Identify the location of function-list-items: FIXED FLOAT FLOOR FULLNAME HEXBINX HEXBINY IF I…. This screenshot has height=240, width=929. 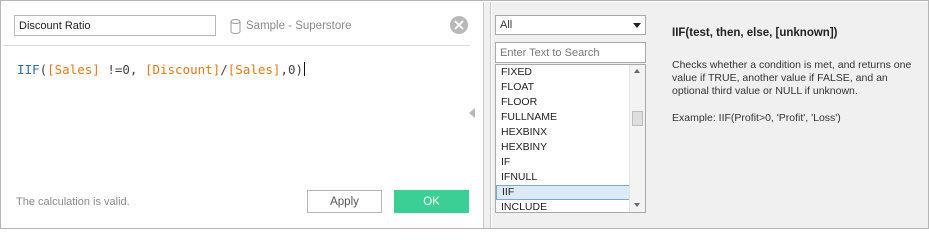
(570, 138).